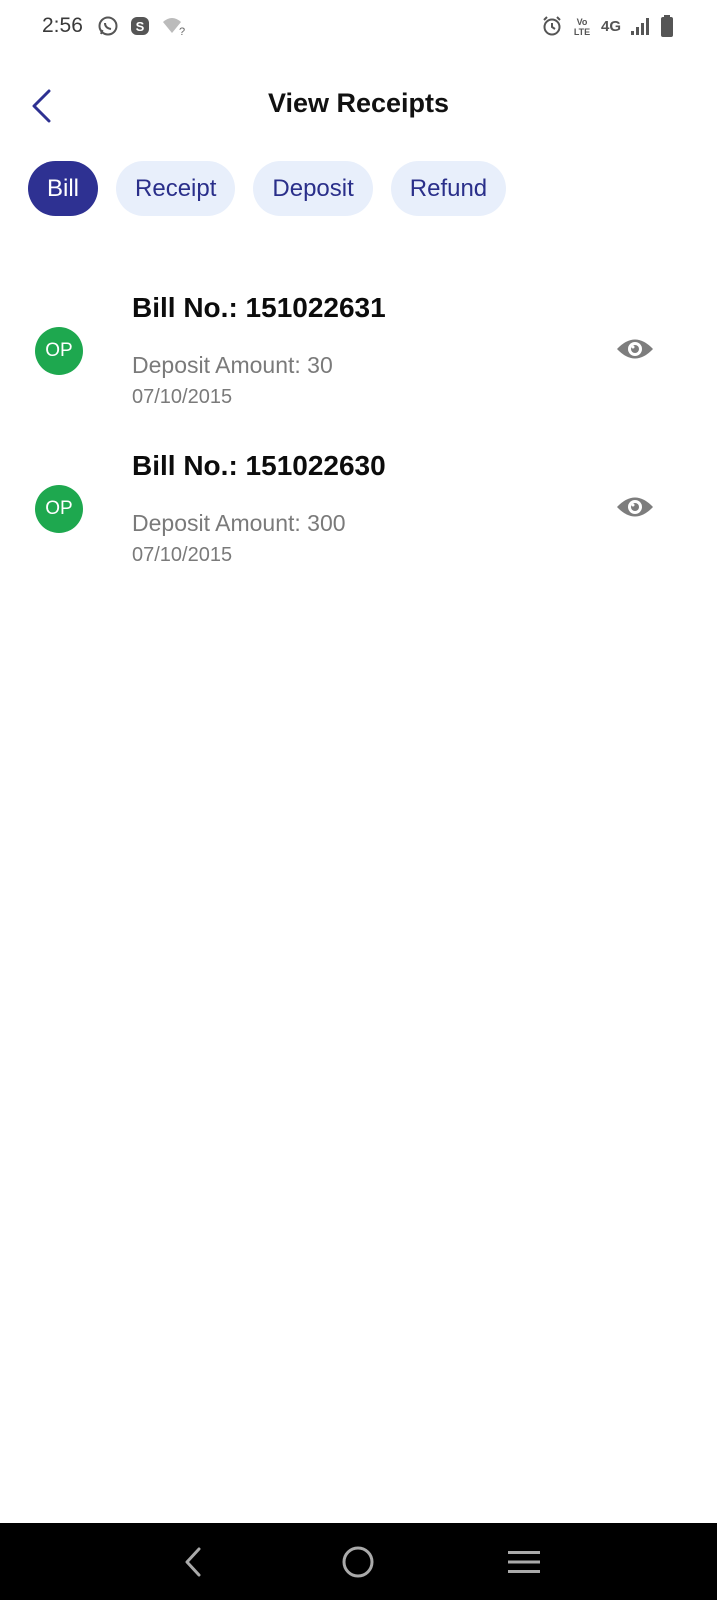 The width and height of the screenshot is (717, 1600). I want to click on bill-number: Bill No.: 151022631, so click(259, 307).